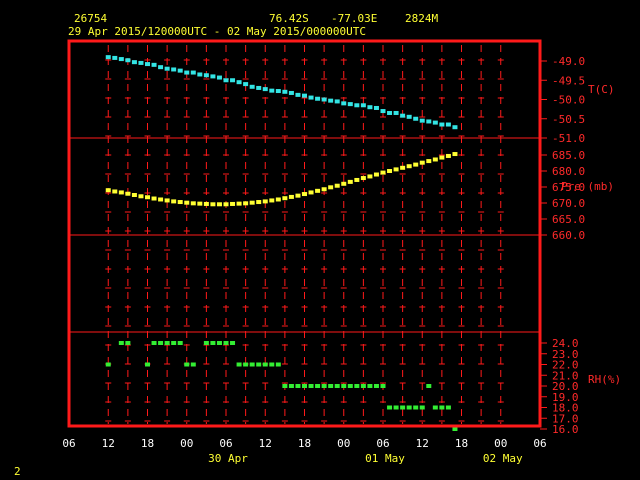  Describe the element at coordinates (568, 171) in the screenshot. I see `y-tick-label: 680.0` at that location.